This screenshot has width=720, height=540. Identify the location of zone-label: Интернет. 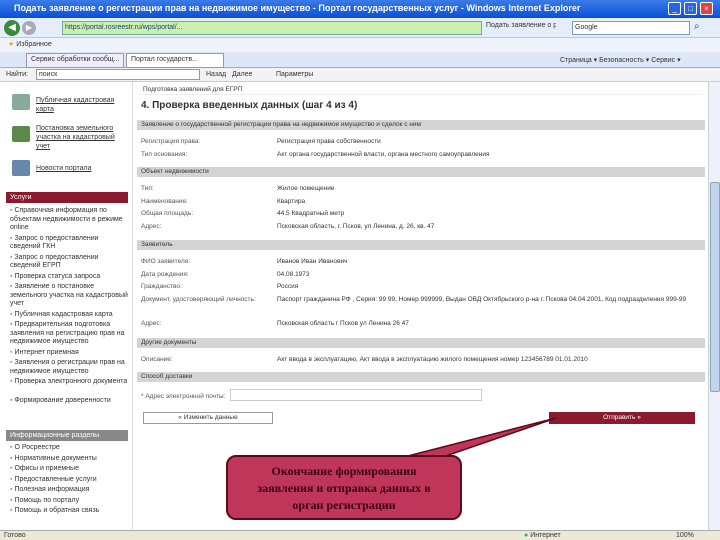
(545, 535).